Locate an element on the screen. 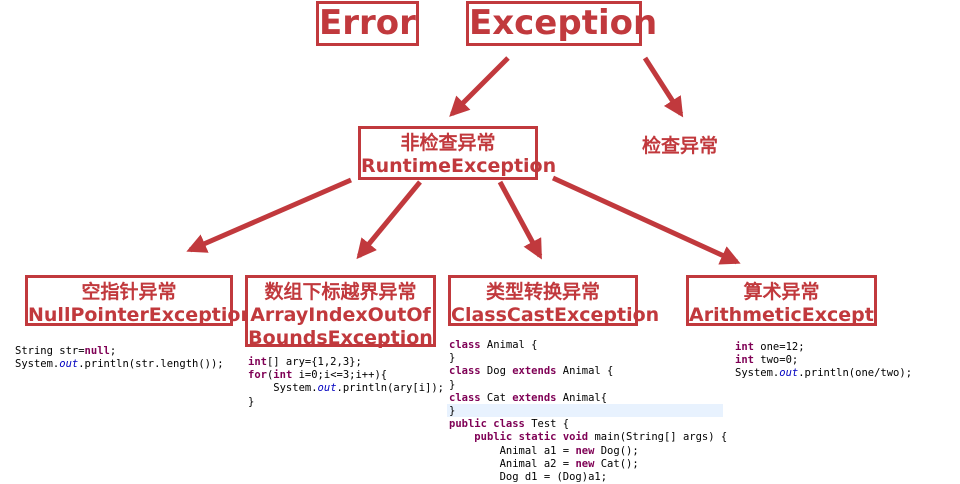  arrow-runtime-to-nullpointer is located at coordinates (269, 215).